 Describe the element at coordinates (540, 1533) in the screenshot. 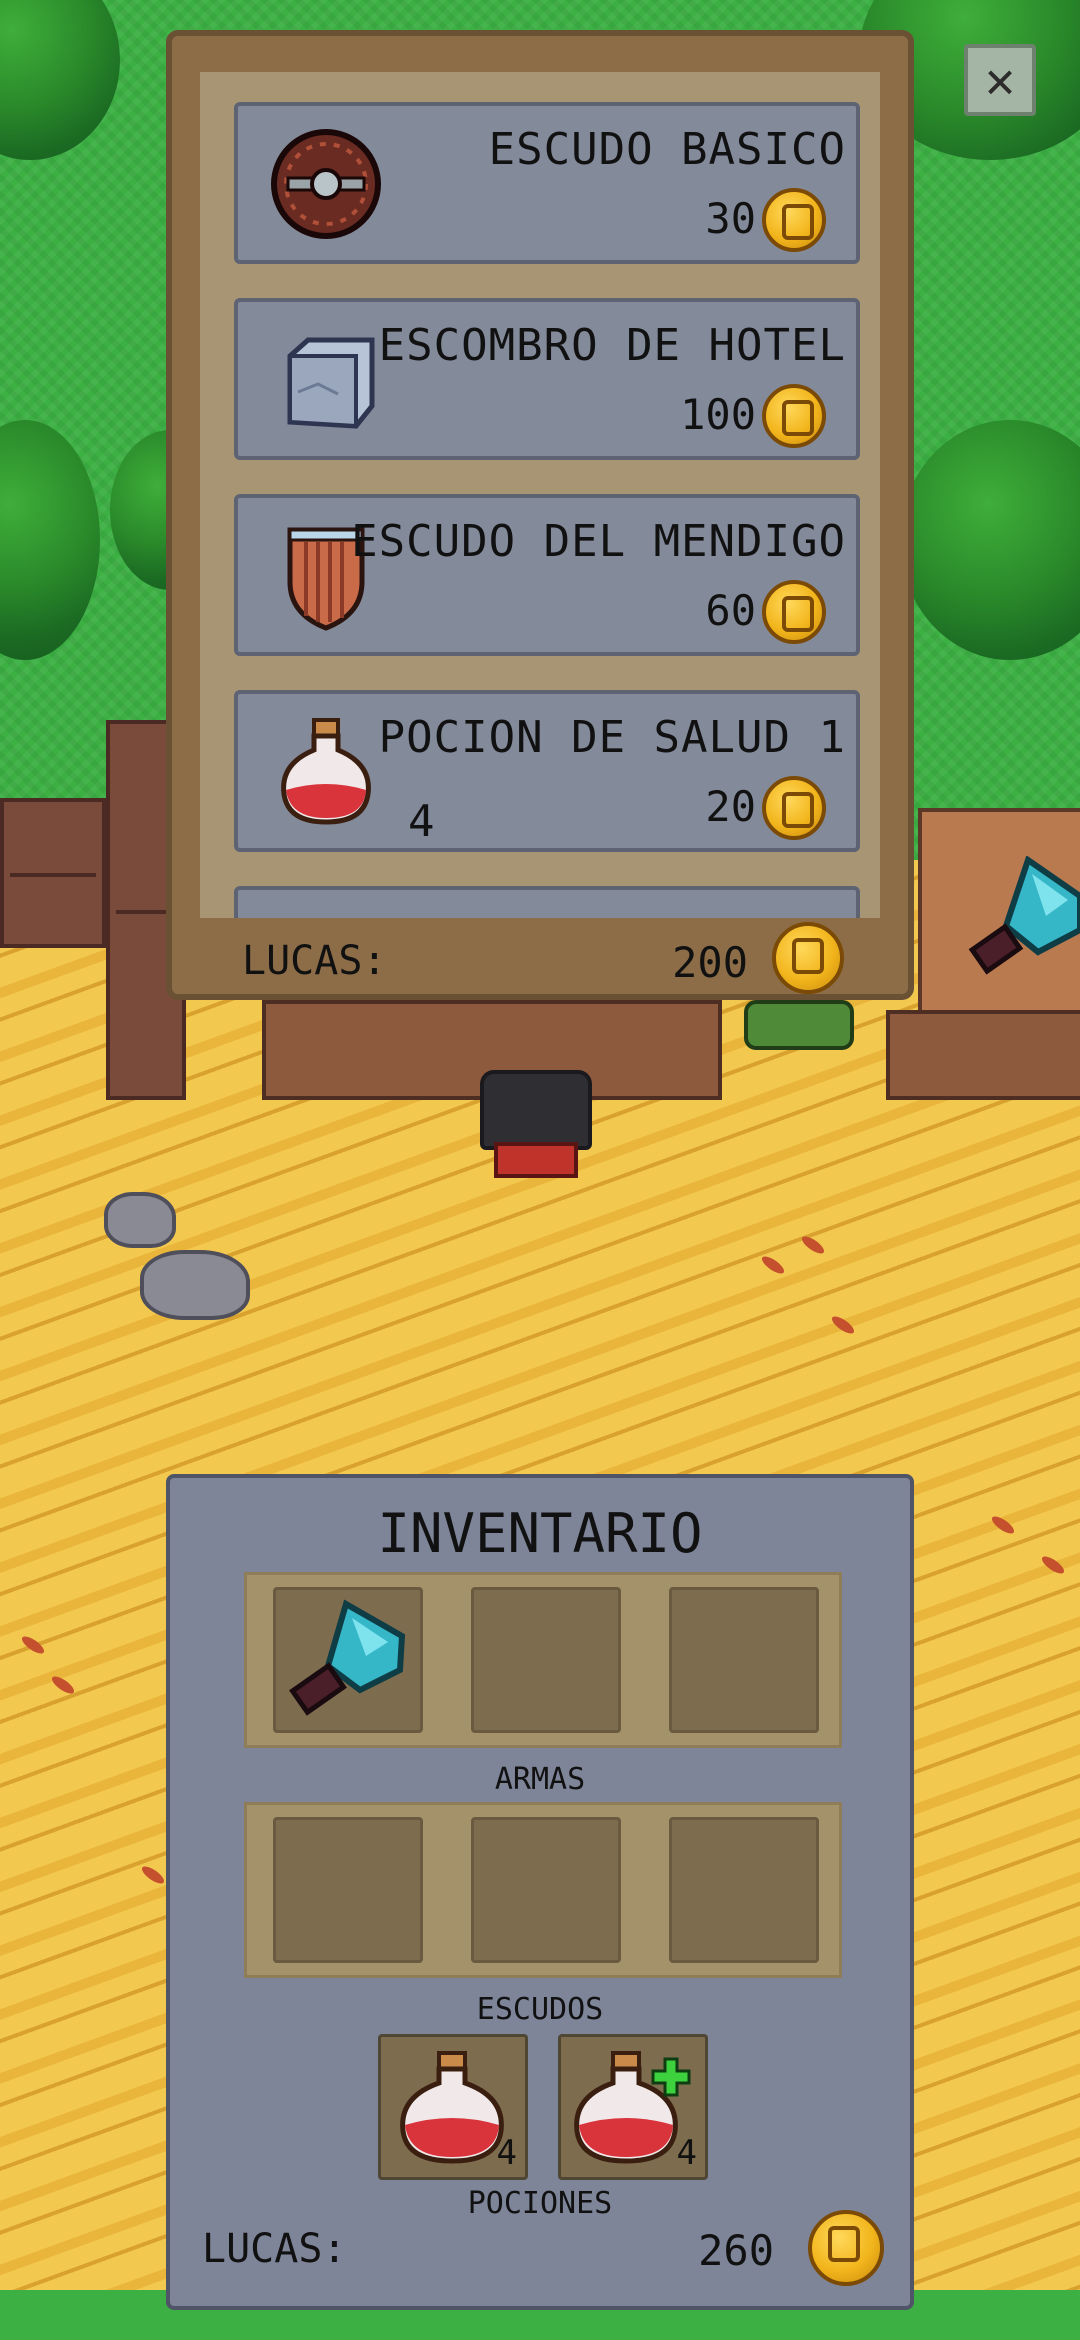

I see `inventory-title: INVENTARIO` at that location.